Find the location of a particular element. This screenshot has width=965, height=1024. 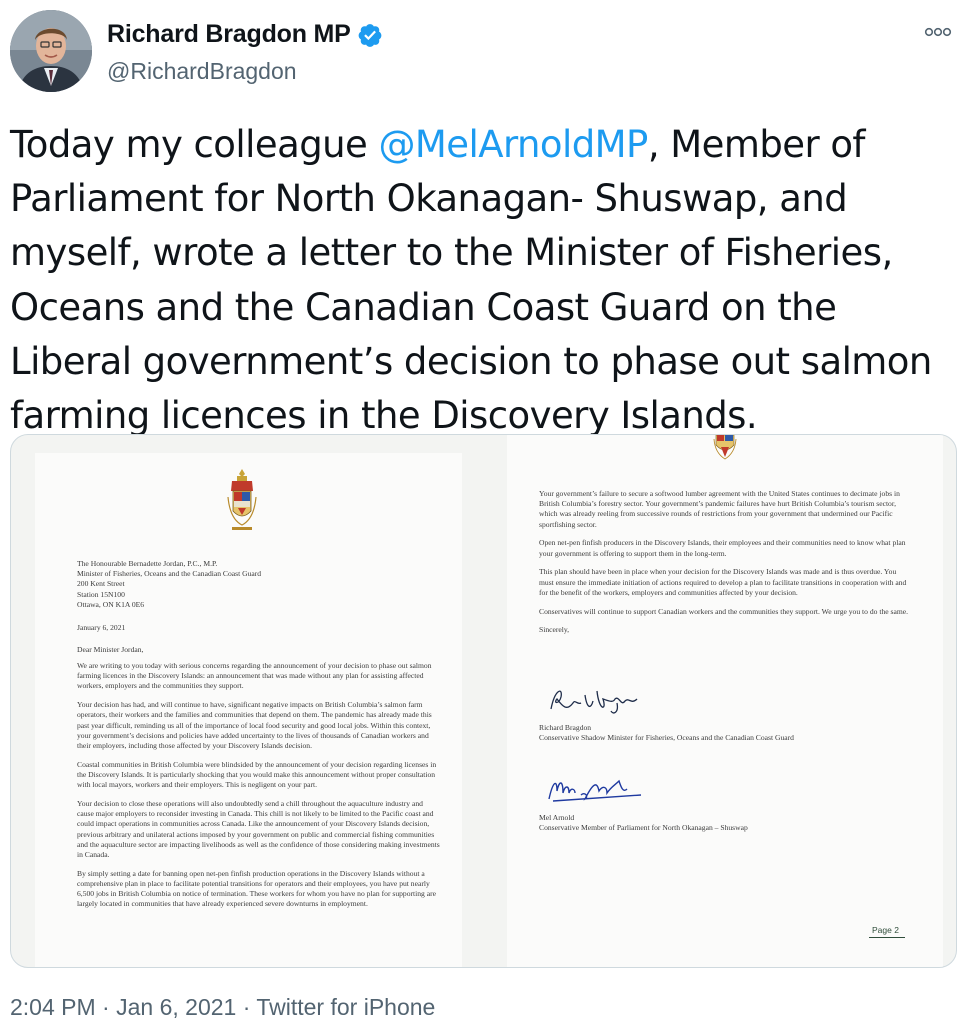

page-number-rule is located at coordinates (887, 937).